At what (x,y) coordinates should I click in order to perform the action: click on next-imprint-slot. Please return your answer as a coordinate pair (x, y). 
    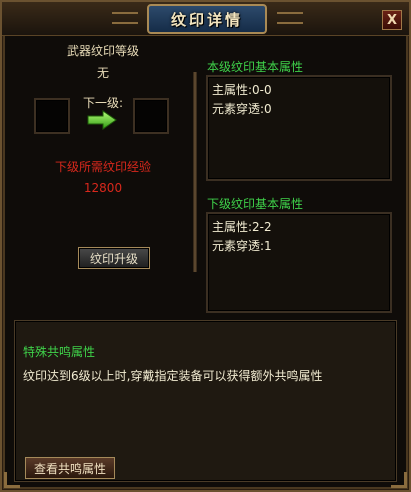
    Looking at the image, I should click on (151, 116).